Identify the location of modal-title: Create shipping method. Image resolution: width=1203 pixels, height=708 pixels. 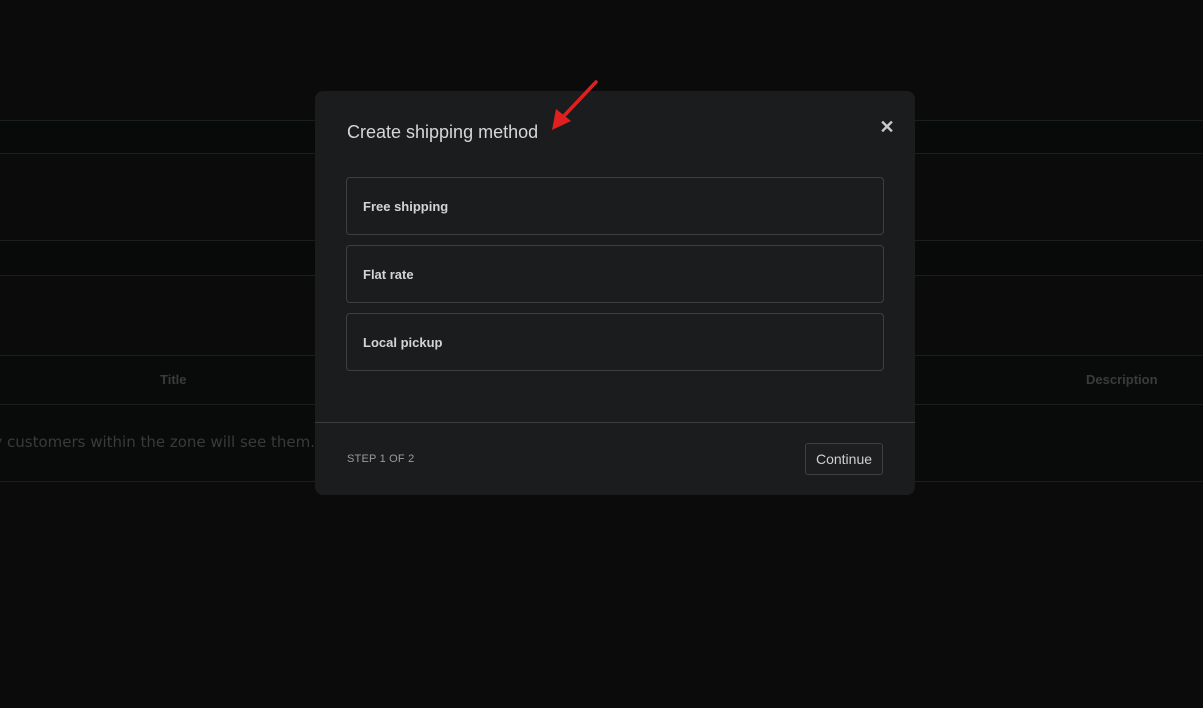
(443, 132).